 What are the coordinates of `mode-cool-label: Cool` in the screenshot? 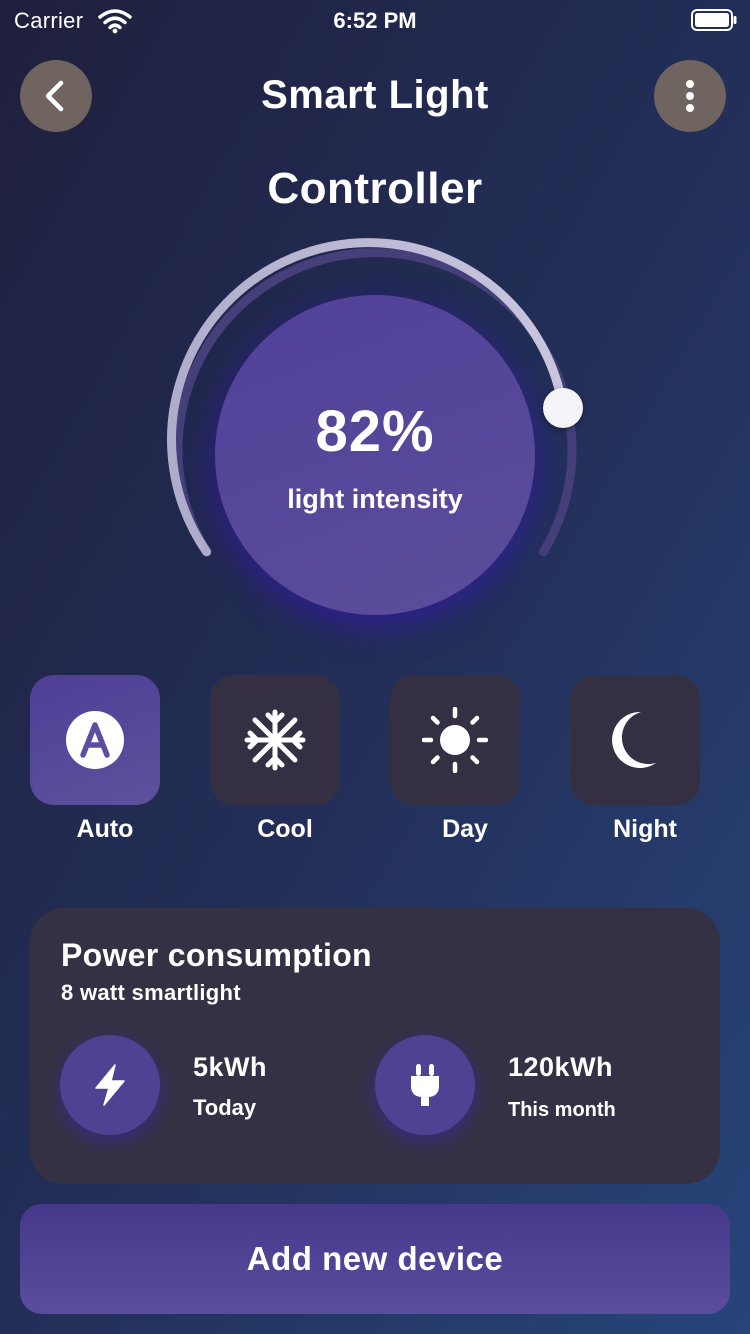 It's located at (285, 829).